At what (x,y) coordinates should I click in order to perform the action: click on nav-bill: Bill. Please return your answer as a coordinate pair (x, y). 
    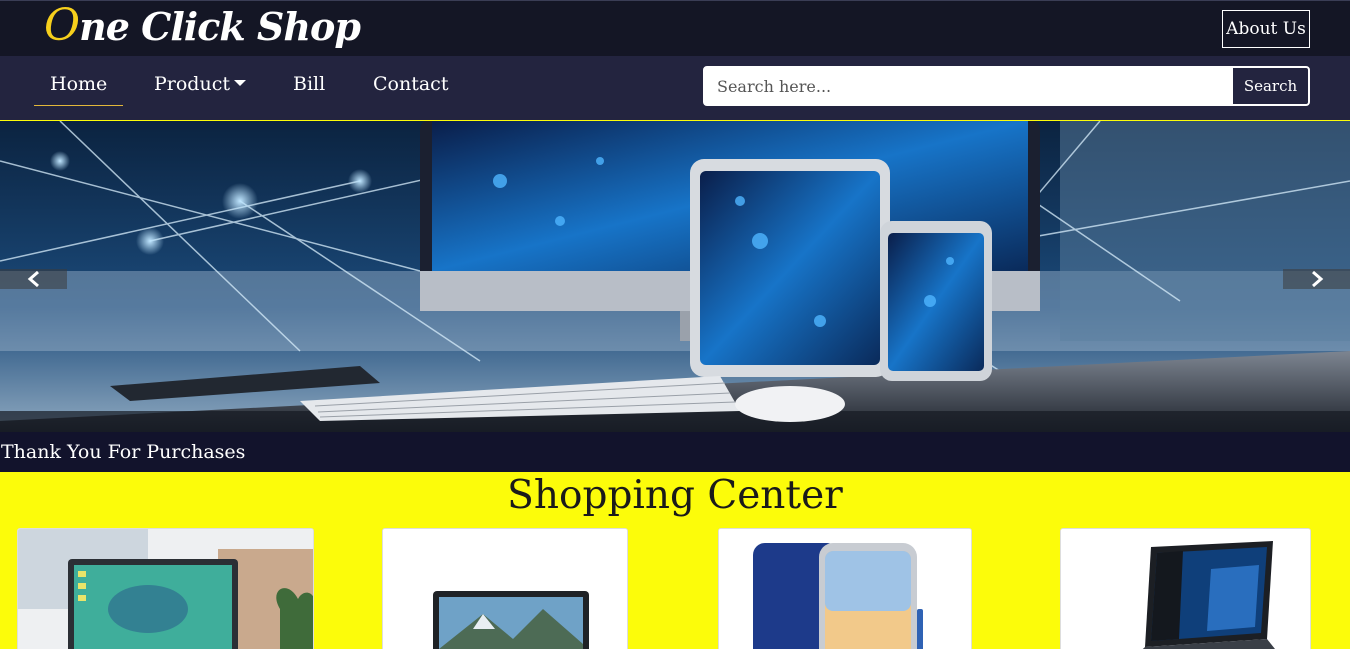
    Looking at the image, I should click on (309, 88).